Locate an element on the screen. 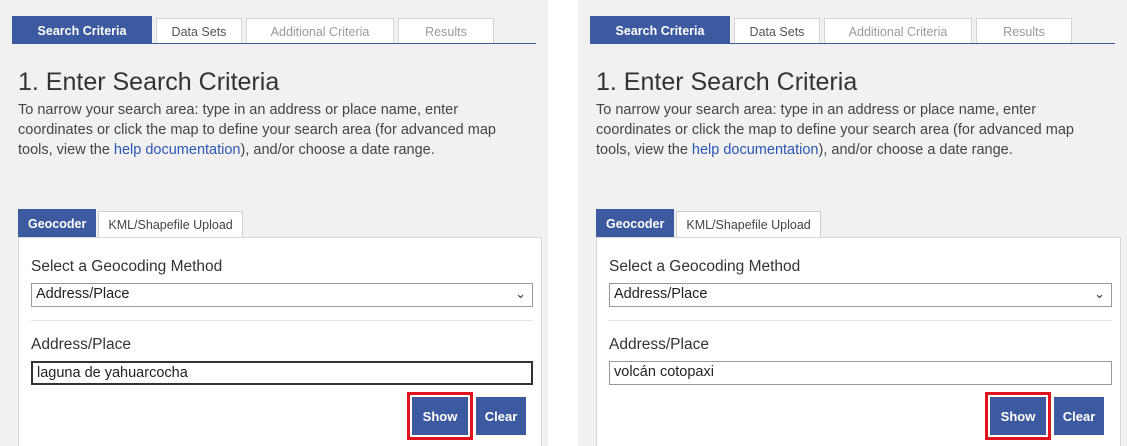  address-place-input: laguna de yahuarcocha is located at coordinates (282, 373).